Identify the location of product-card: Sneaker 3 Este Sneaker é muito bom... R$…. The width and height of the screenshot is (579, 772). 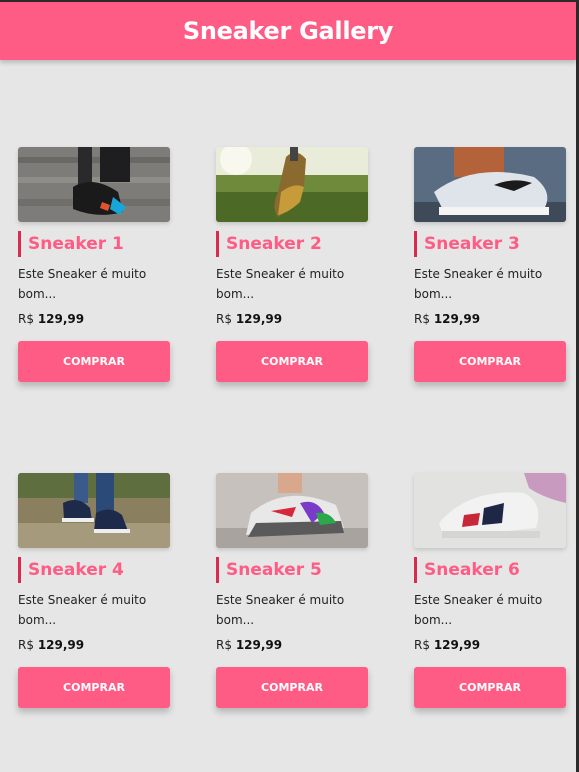
(490, 264).